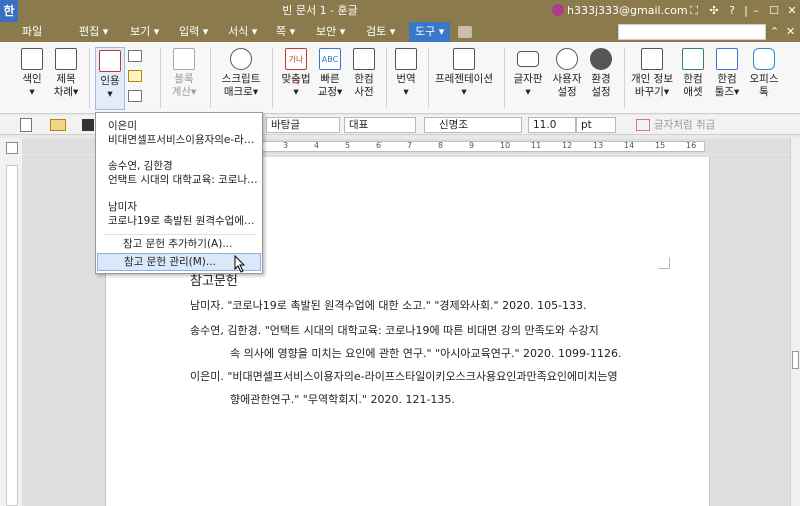 Image resolution: width=800 pixels, height=506 pixels. Describe the element at coordinates (790, 32) in the screenshot. I see `document-close-icon: ✕` at that location.